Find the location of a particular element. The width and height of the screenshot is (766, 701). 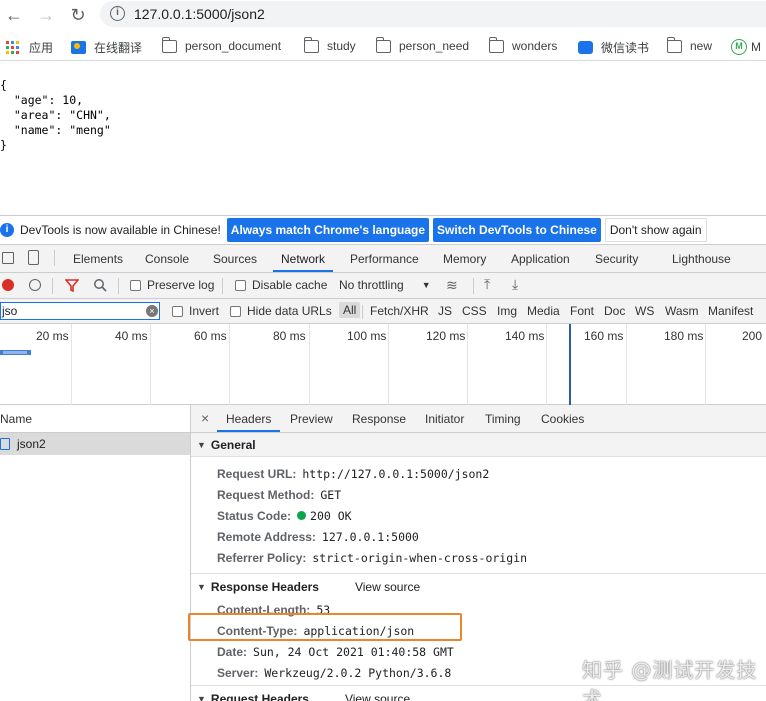

forward-arrow-icon: → is located at coordinates (46, 15).